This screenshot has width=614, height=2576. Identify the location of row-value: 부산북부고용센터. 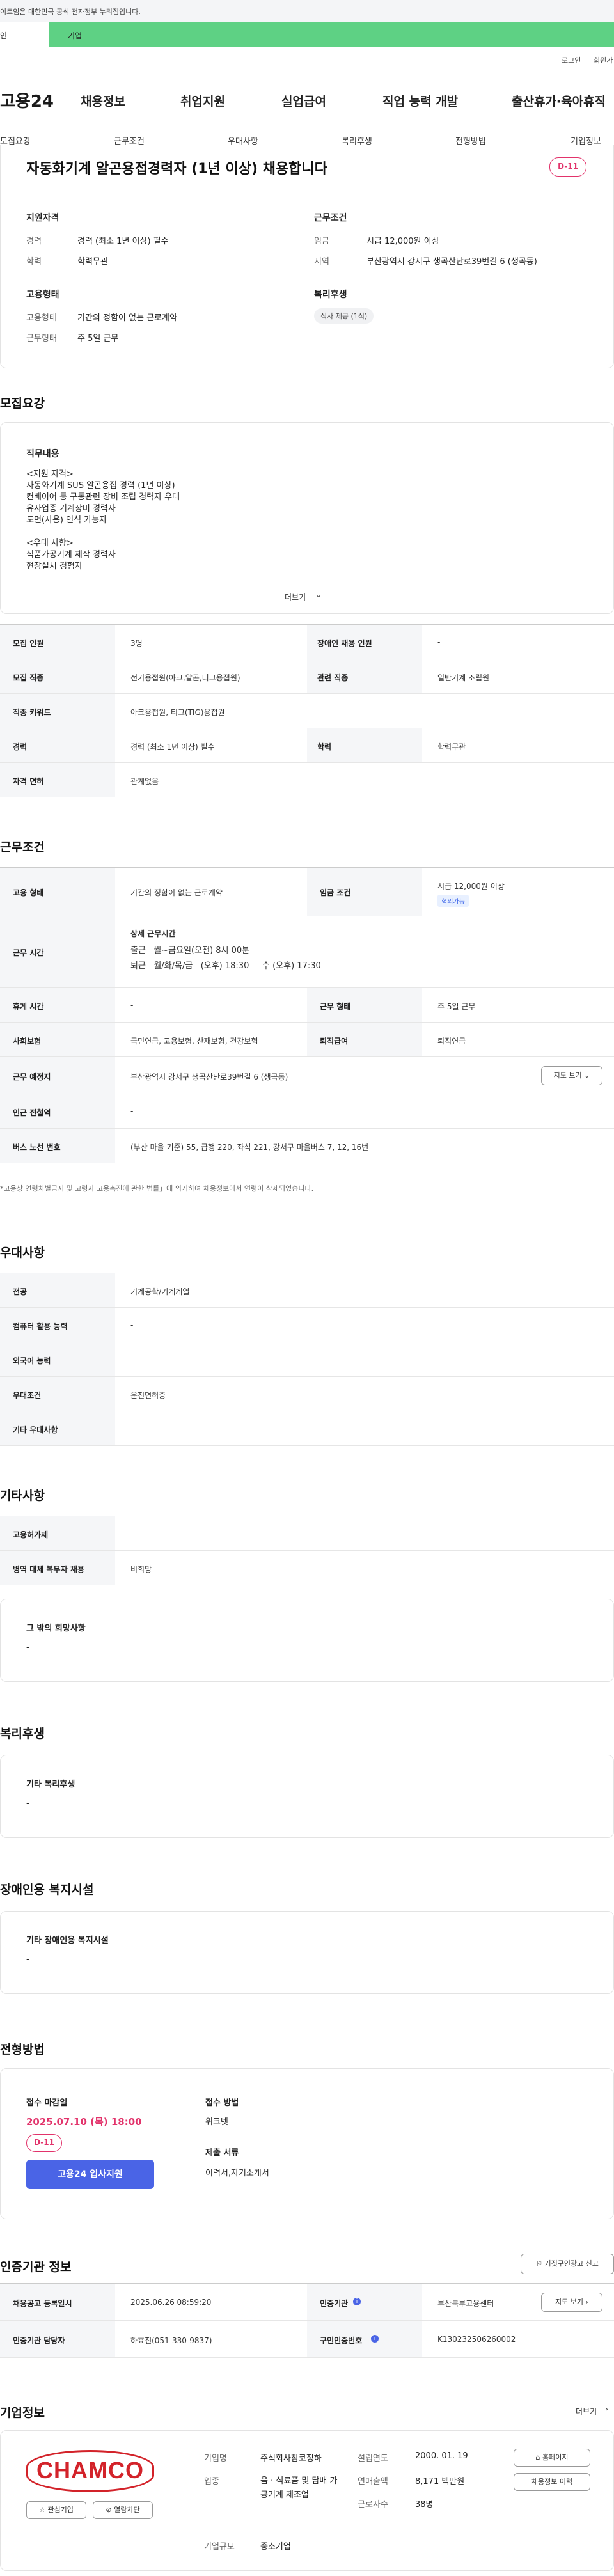
(465, 2303).